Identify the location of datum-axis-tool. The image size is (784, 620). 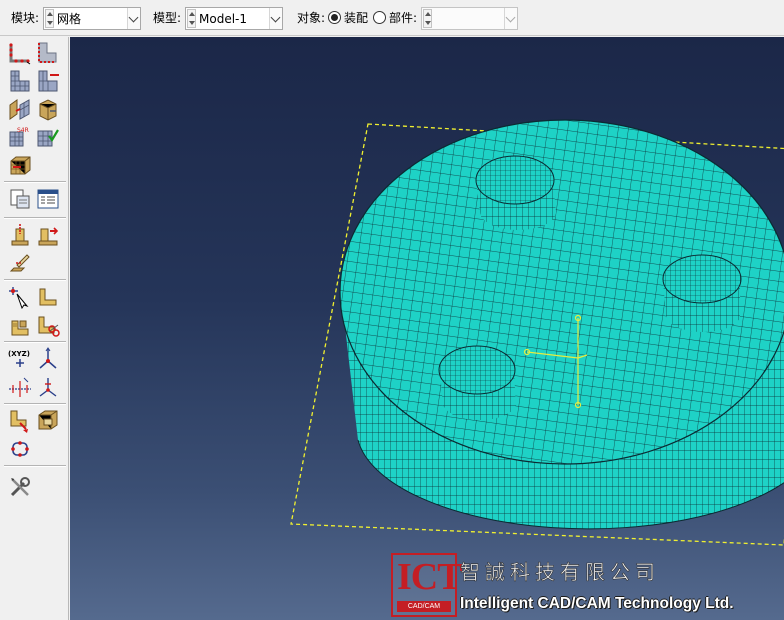
(48, 359).